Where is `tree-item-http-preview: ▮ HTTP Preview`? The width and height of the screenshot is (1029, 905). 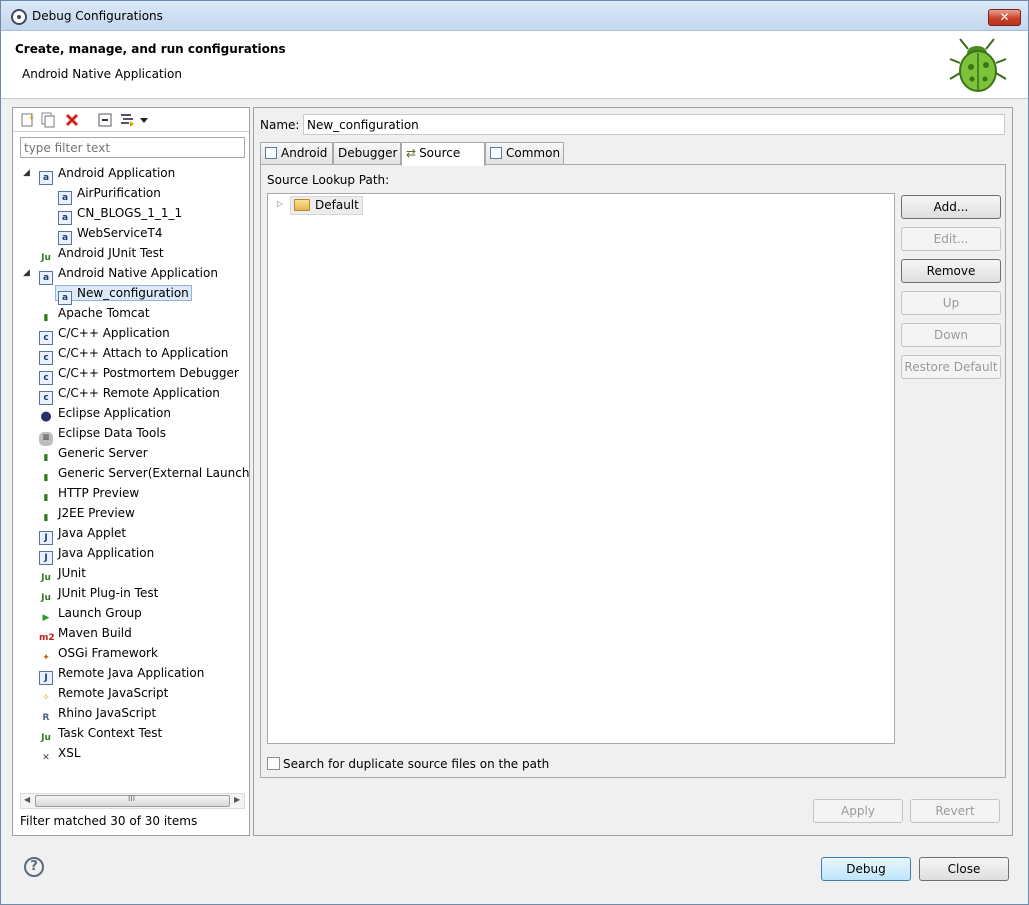
tree-item-http-preview: ▮ HTTP Preview is located at coordinates (89, 493).